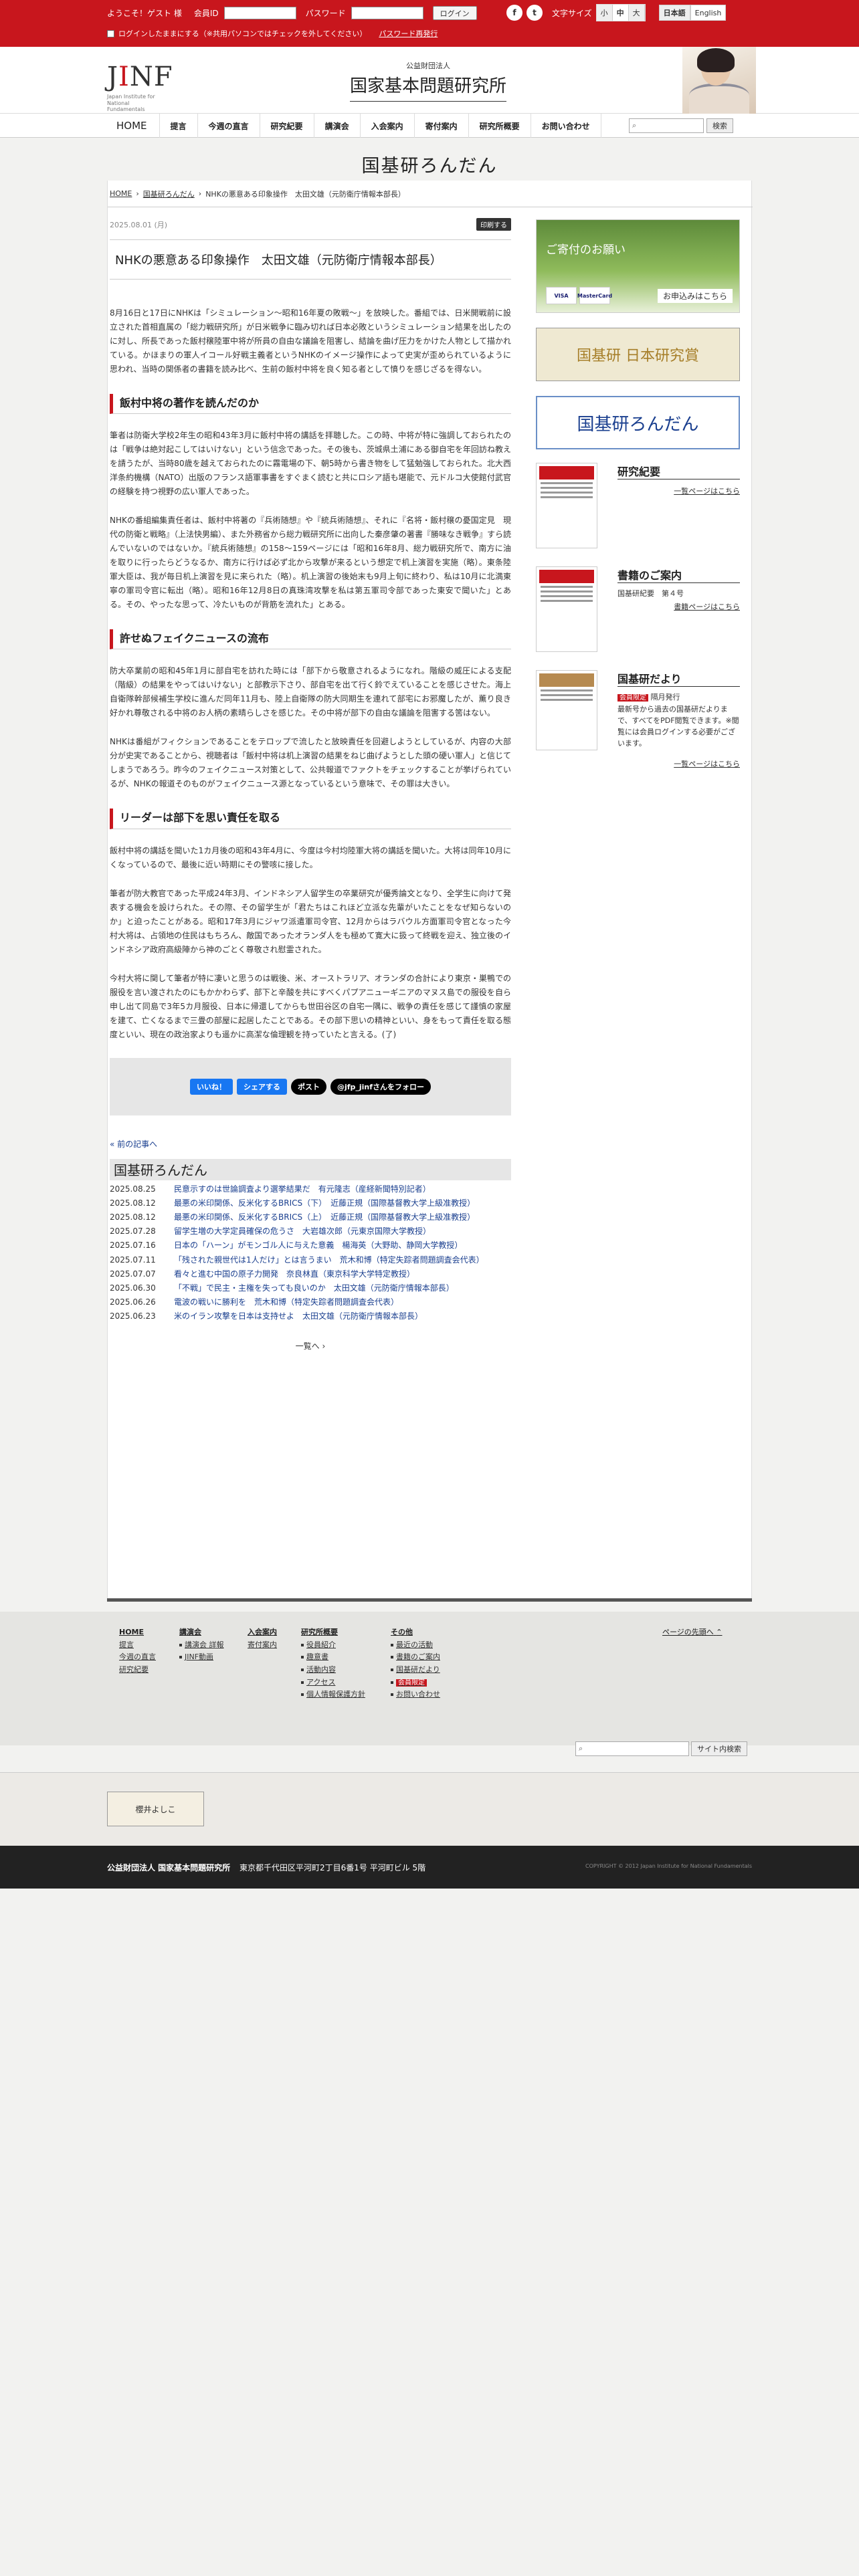 Image resolution: width=859 pixels, height=2576 pixels. What do you see at coordinates (535, 13) in the screenshot?
I see `twitter-icon: t` at bounding box center [535, 13].